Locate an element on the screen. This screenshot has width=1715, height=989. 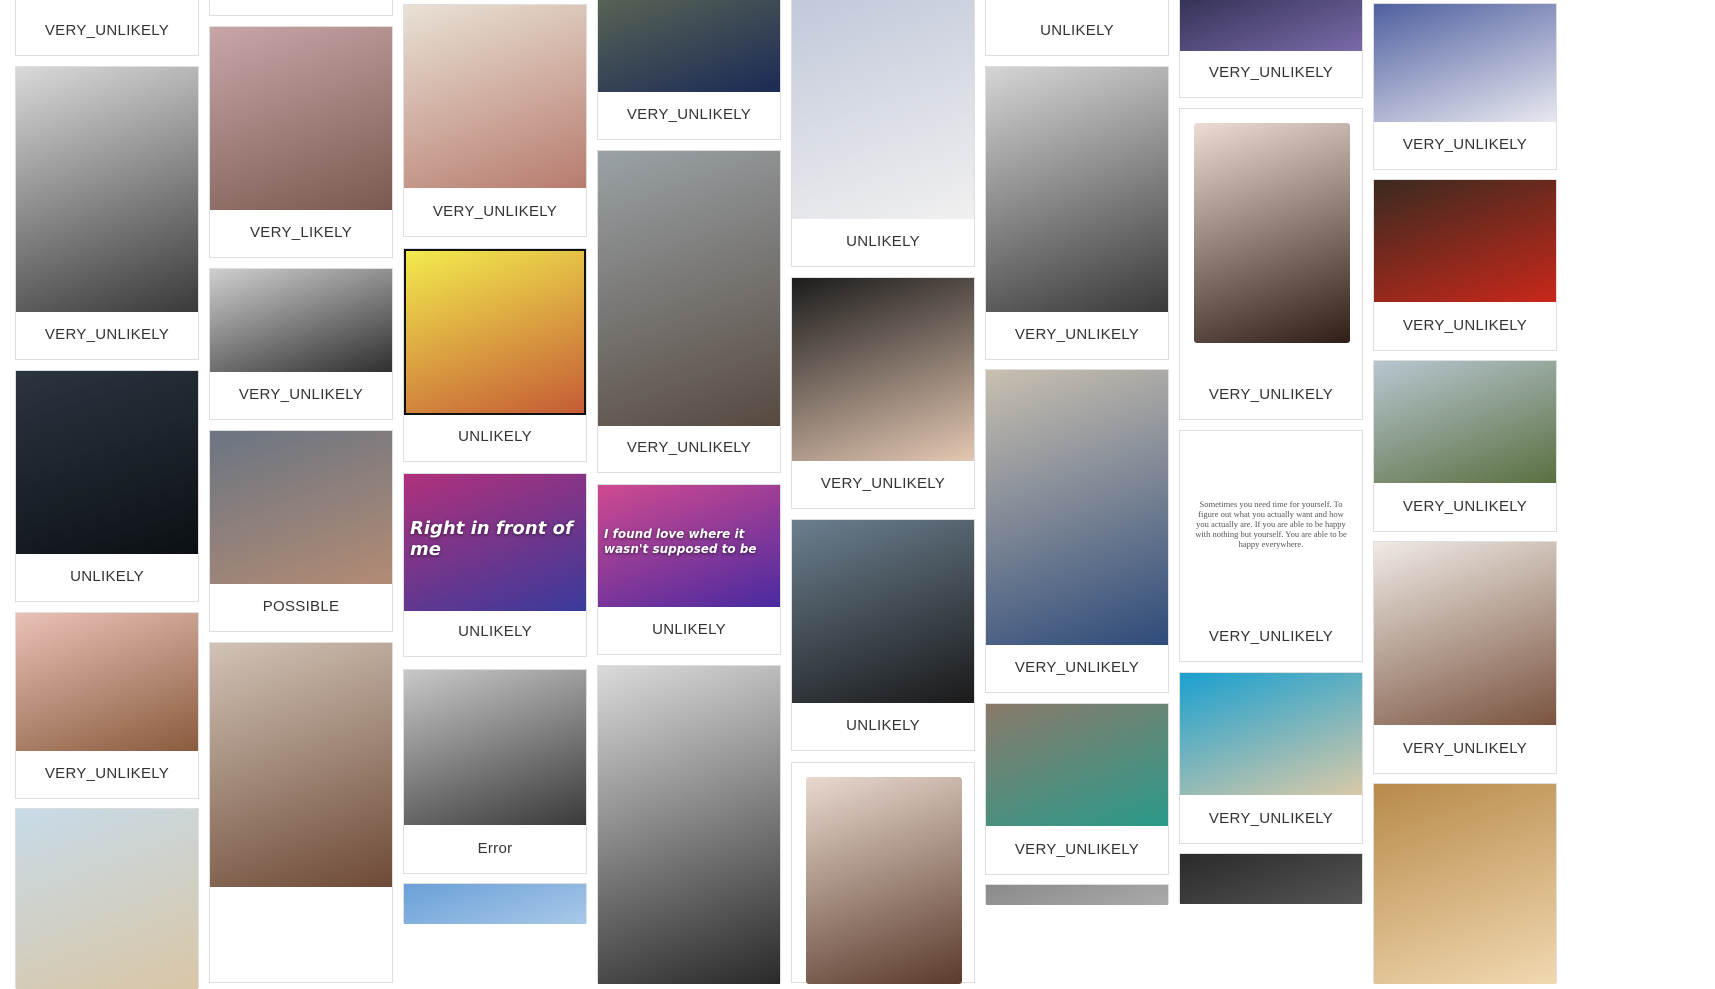
image-card: POSSIBLE is located at coordinates (301, 531).